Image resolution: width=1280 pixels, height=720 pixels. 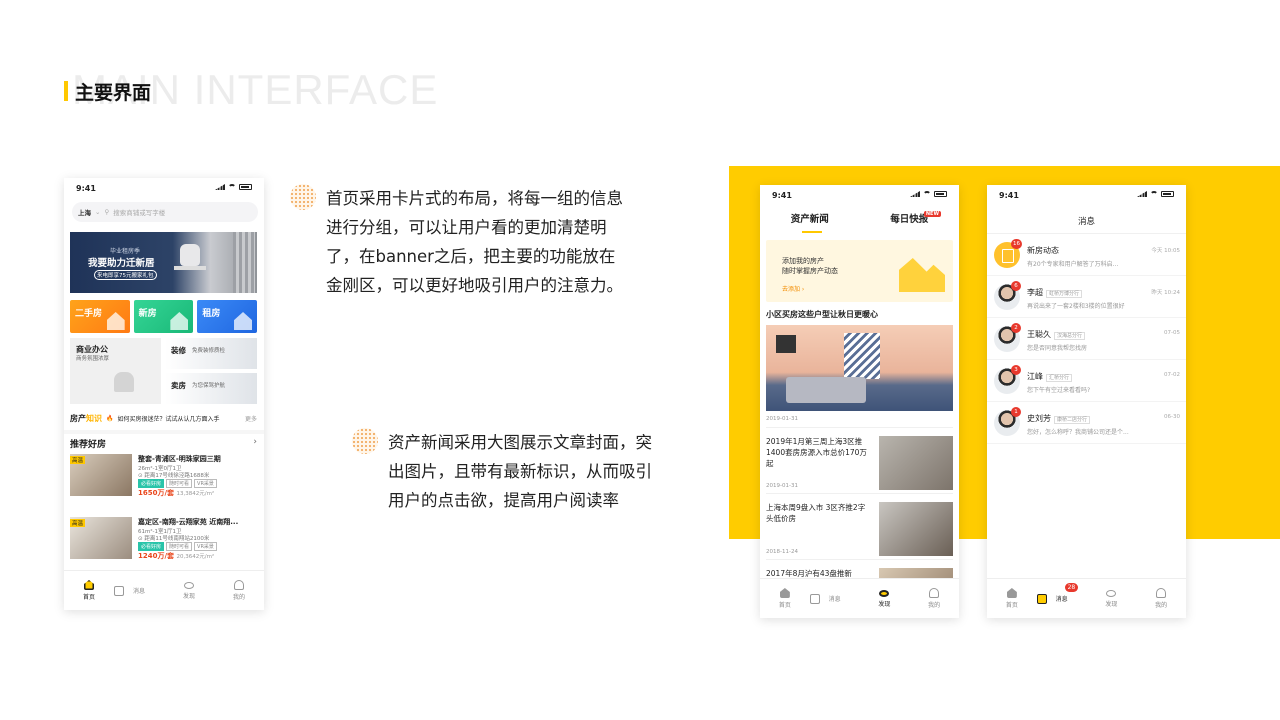 What do you see at coordinates (190, 268) in the screenshot?
I see `banner-table-image` at bounding box center [190, 268].